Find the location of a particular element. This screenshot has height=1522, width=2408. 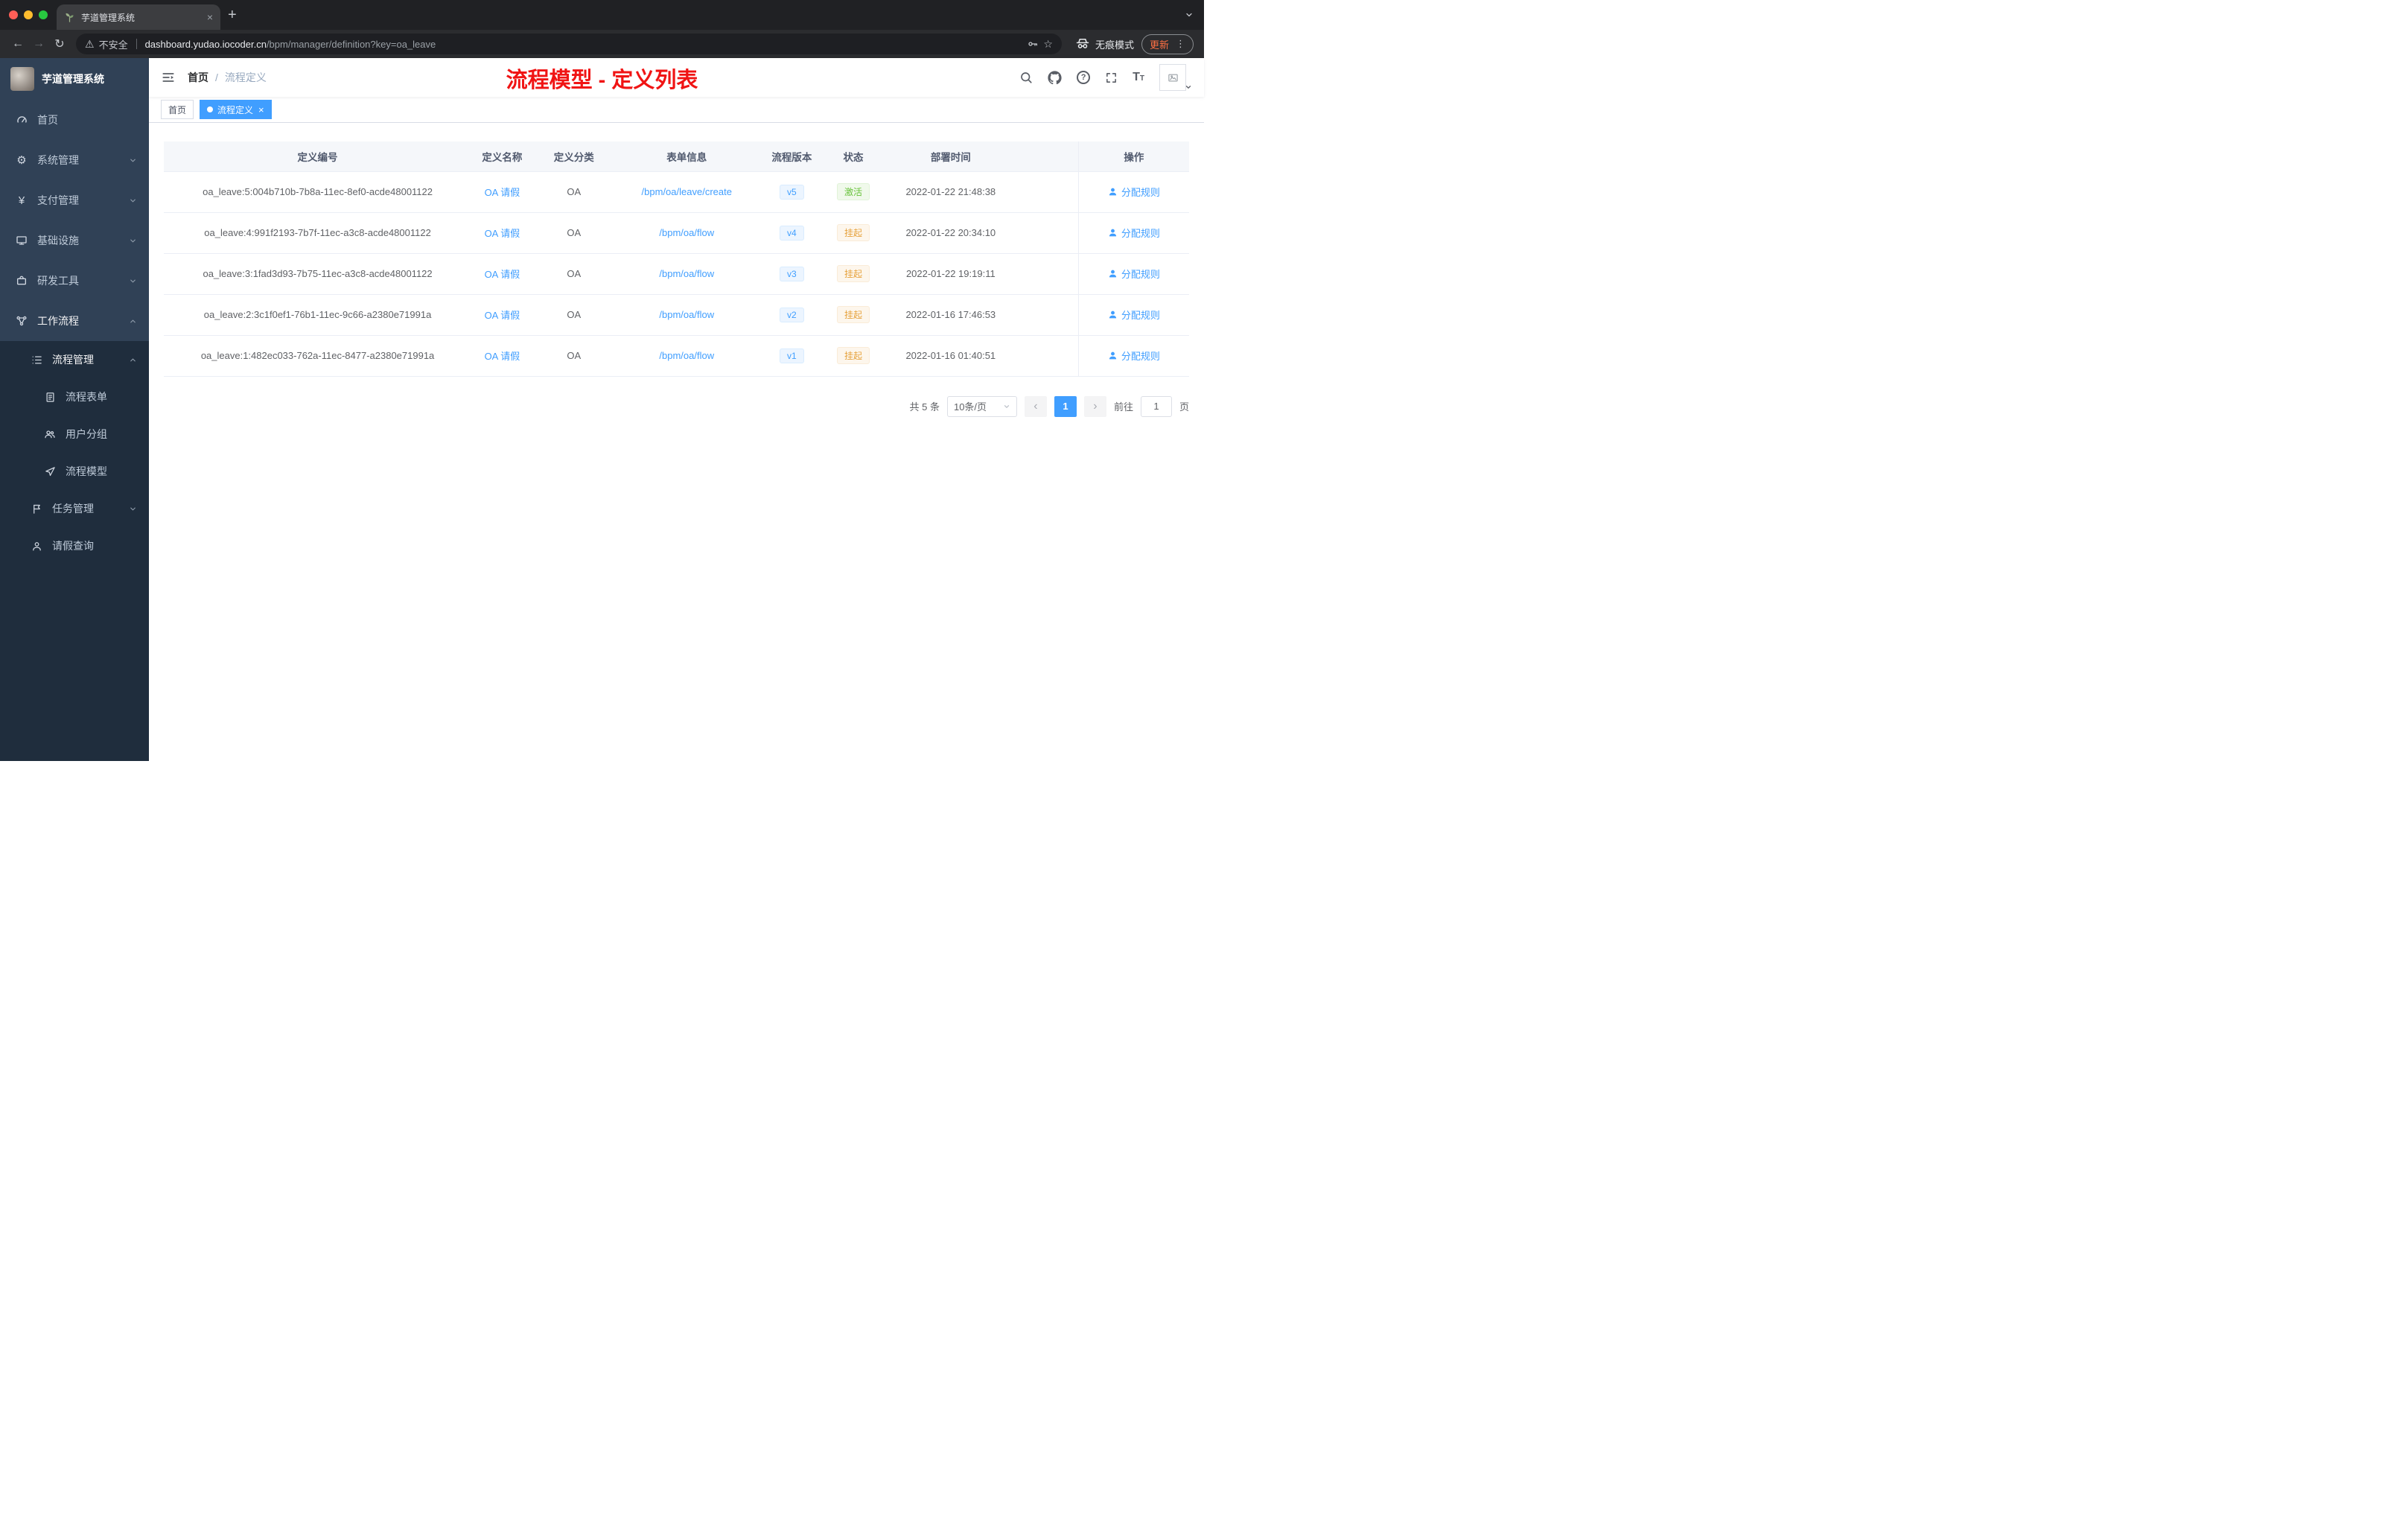

sidebar-item-leave-query: 请假查询 is located at coordinates (74, 545).